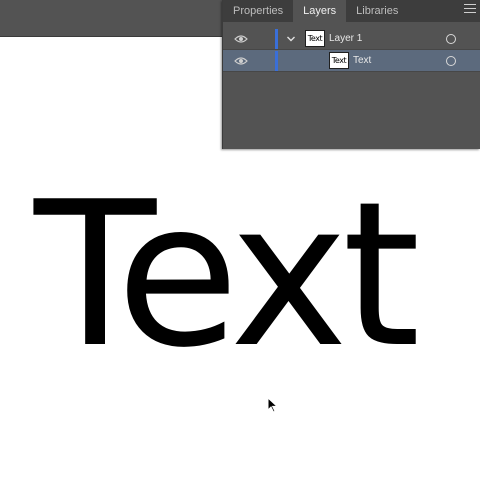  Describe the element at coordinates (351, 61) in the screenshot. I see `layer-row-text: Text Text` at that location.